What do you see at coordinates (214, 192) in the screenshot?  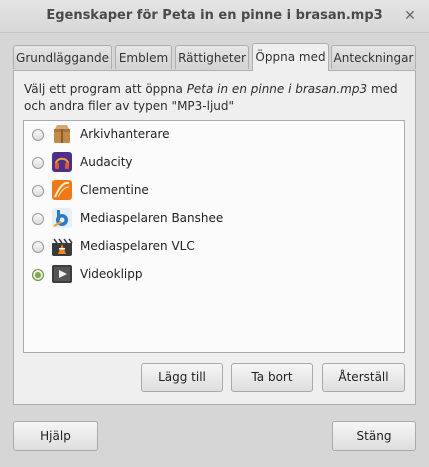 I see `list-item: Clementine` at bounding box center [214, 192].